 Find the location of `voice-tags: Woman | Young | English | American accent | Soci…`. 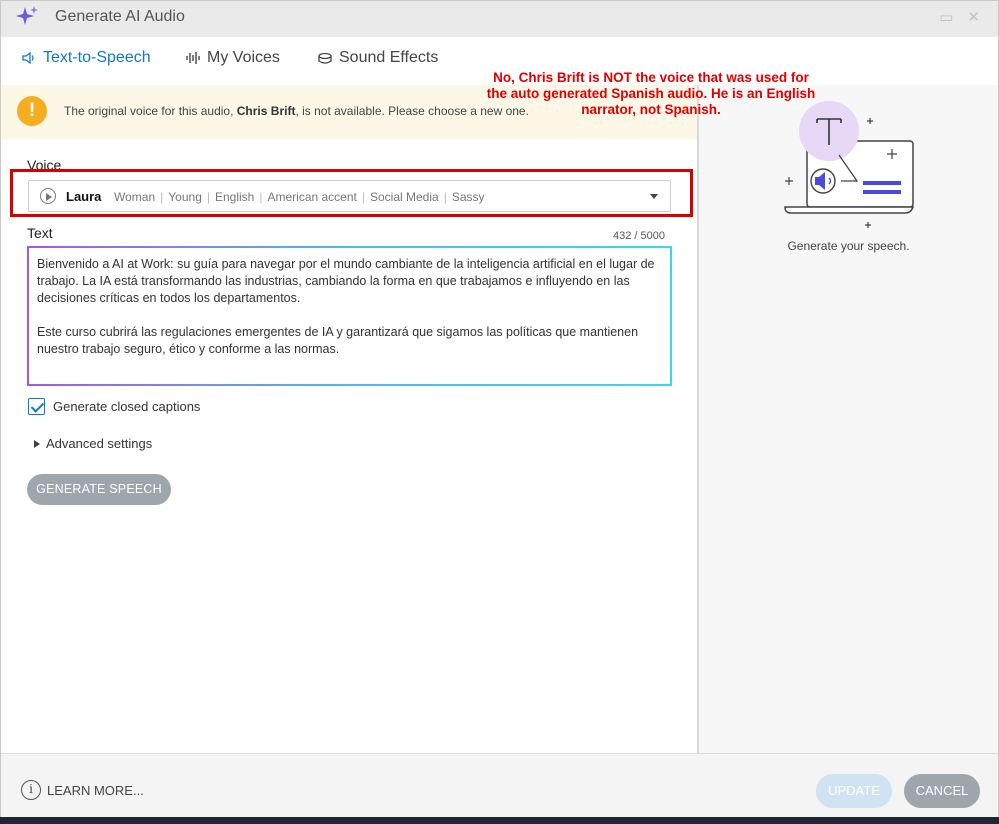

voice-tags: Woman | Young | English | American accent | Soci… is located at coordinates (299, 197).